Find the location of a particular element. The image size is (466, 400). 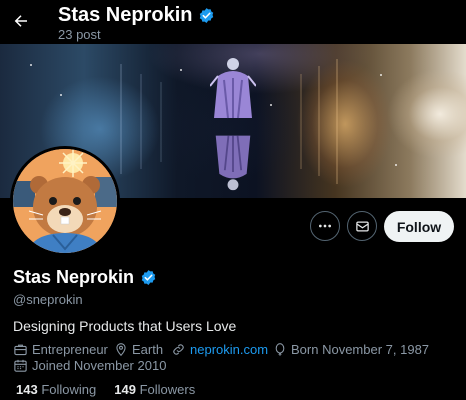

page-title: Stas Neprokin is located at coordinates (125, 15).